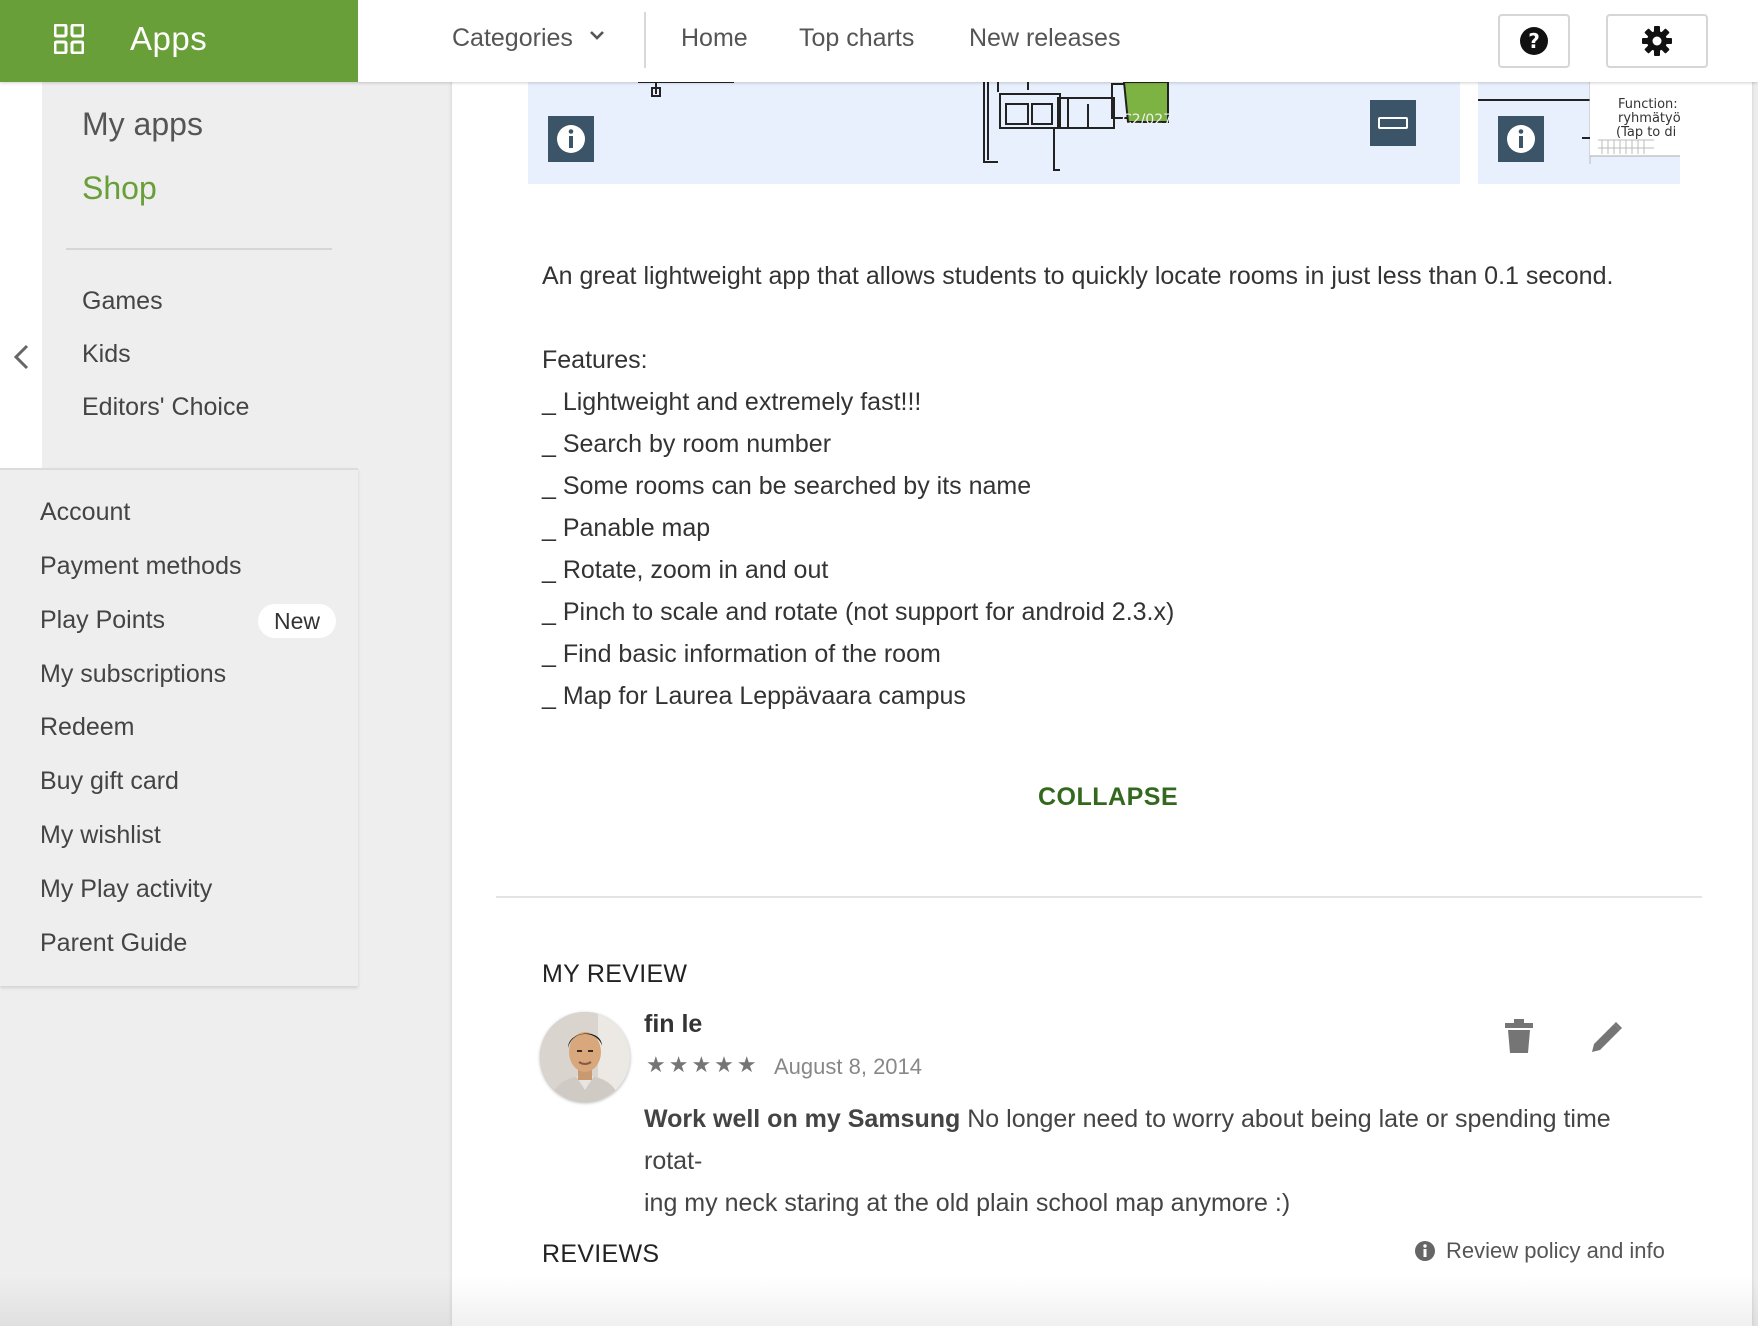 This screenshot has width=1758, height=1326. Describe the element at coordinates (615, 974) in the screenshot. I see `my-review-title: MY REVIEW` at that location.